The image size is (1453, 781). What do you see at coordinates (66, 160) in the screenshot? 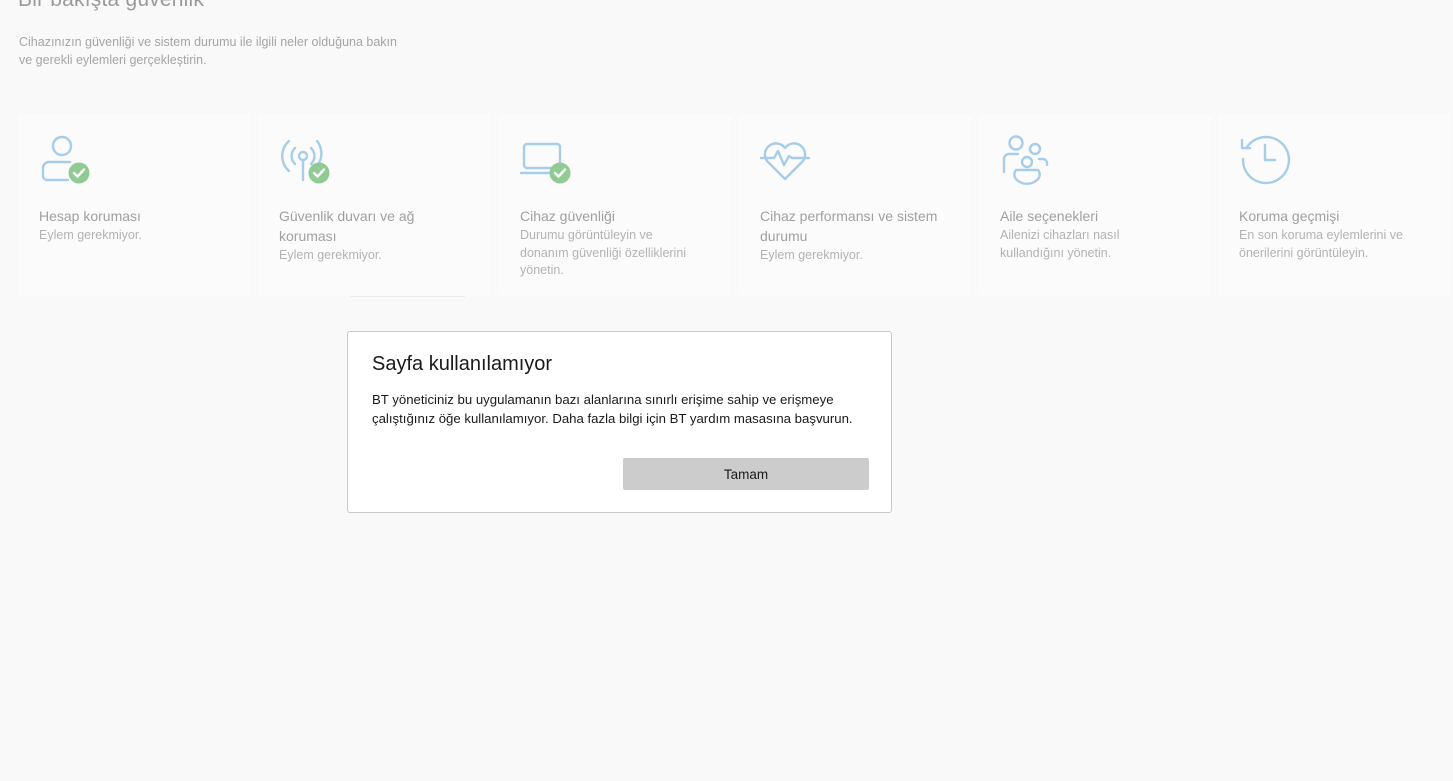
I see `account-protection-icon` at bounding box center [66, 160].